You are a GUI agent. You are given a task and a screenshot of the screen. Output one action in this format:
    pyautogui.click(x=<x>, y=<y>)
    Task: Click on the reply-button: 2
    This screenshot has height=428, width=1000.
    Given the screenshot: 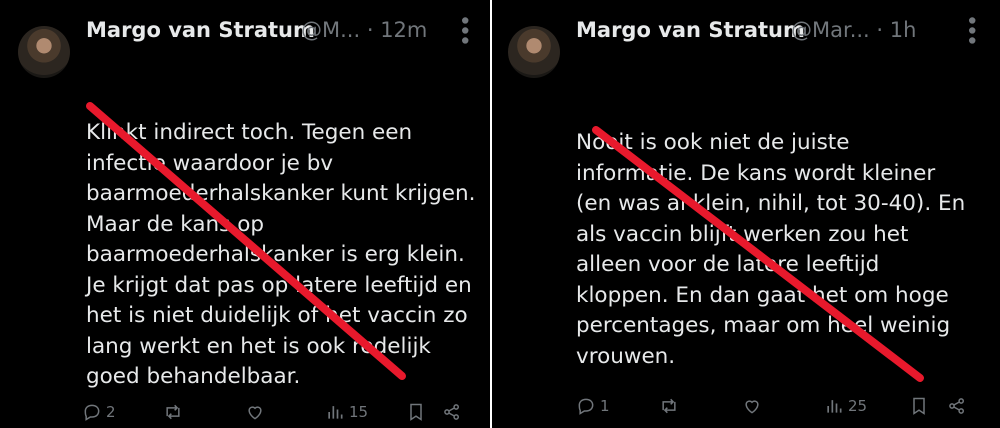 What is the action you would take?
    pyautogui.click(x=99, y=412)
    